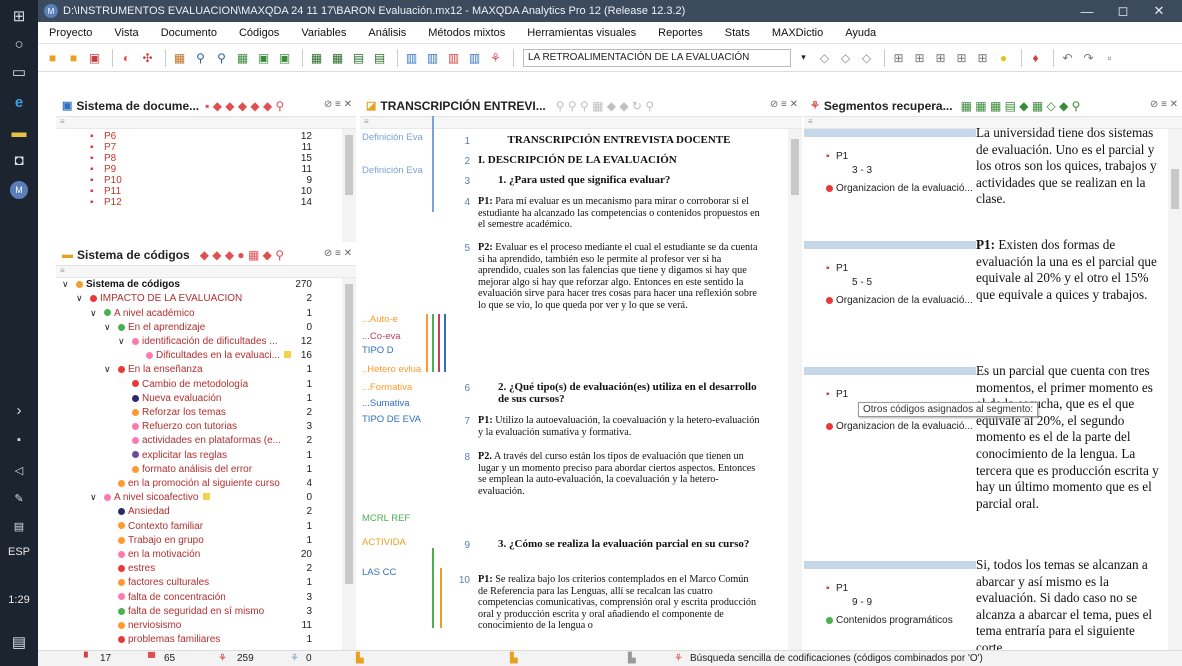  I want to click on code-row: formato análisis del error 1, so click(187, 469).